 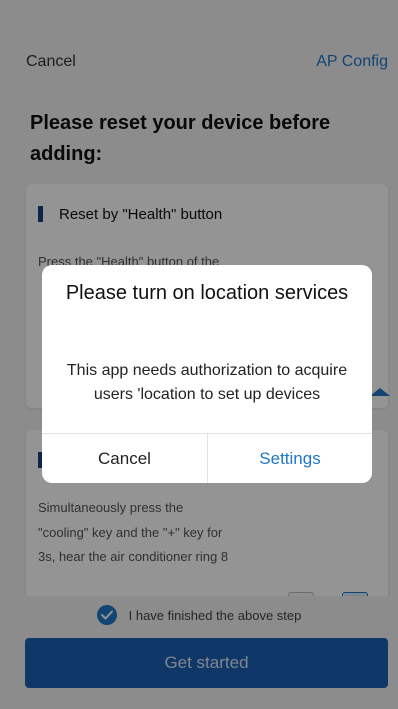 I want to click on dialog-cancel-button: Cancel, so click(x=124, y=458).